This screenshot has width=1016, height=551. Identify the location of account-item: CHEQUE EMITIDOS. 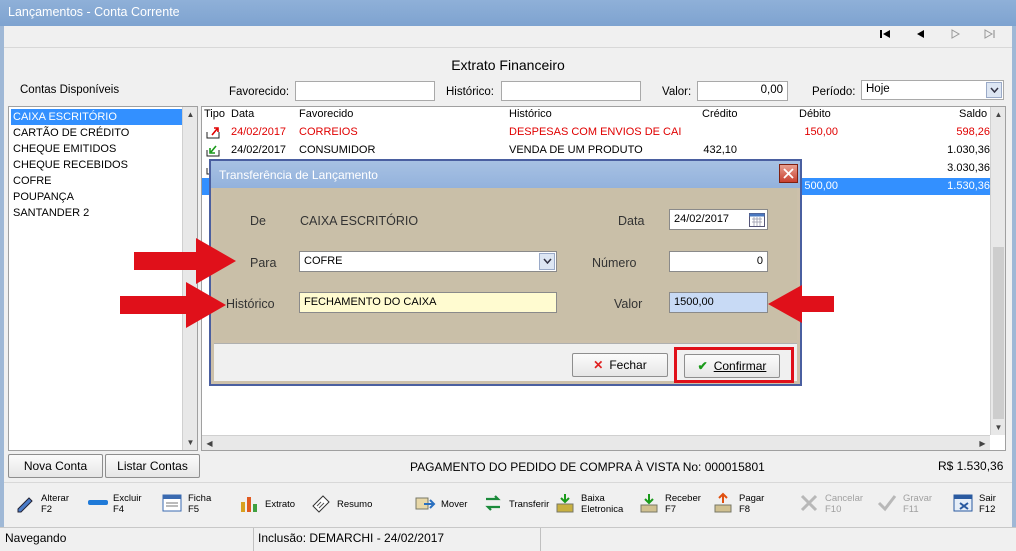
(97, 149).